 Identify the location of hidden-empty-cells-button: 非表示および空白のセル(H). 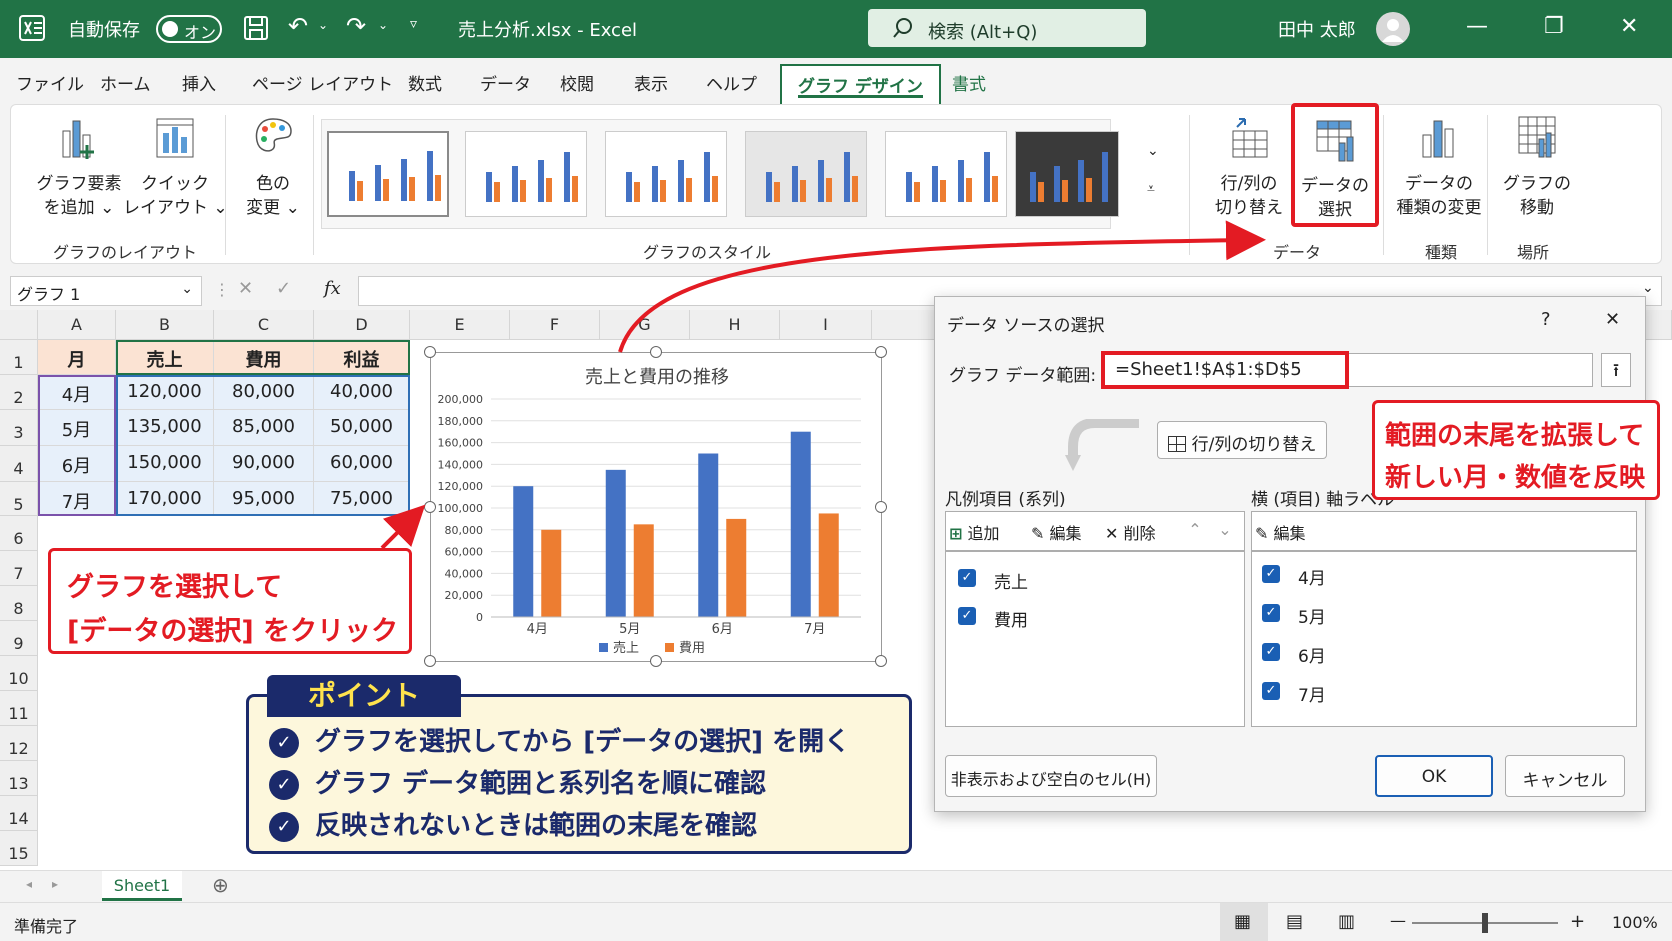
(1051, 776).